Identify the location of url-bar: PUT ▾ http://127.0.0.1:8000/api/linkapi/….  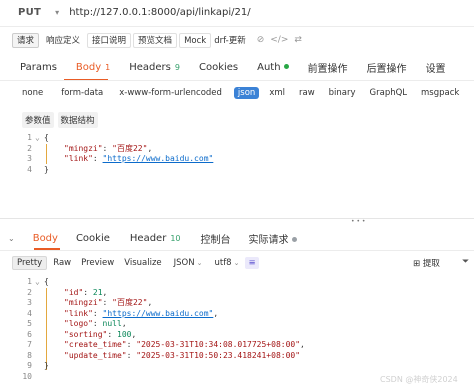
(237, 12).